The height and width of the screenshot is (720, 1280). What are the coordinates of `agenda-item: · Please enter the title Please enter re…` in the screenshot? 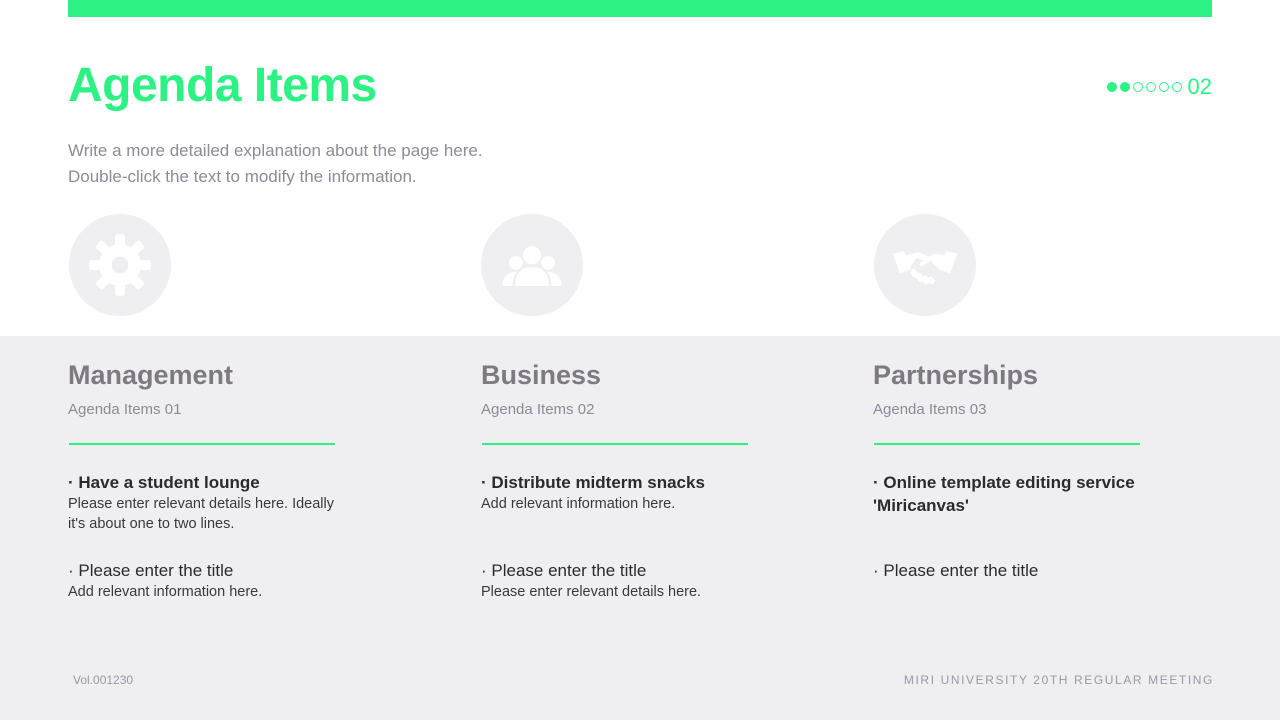 It's located at (646, 580).